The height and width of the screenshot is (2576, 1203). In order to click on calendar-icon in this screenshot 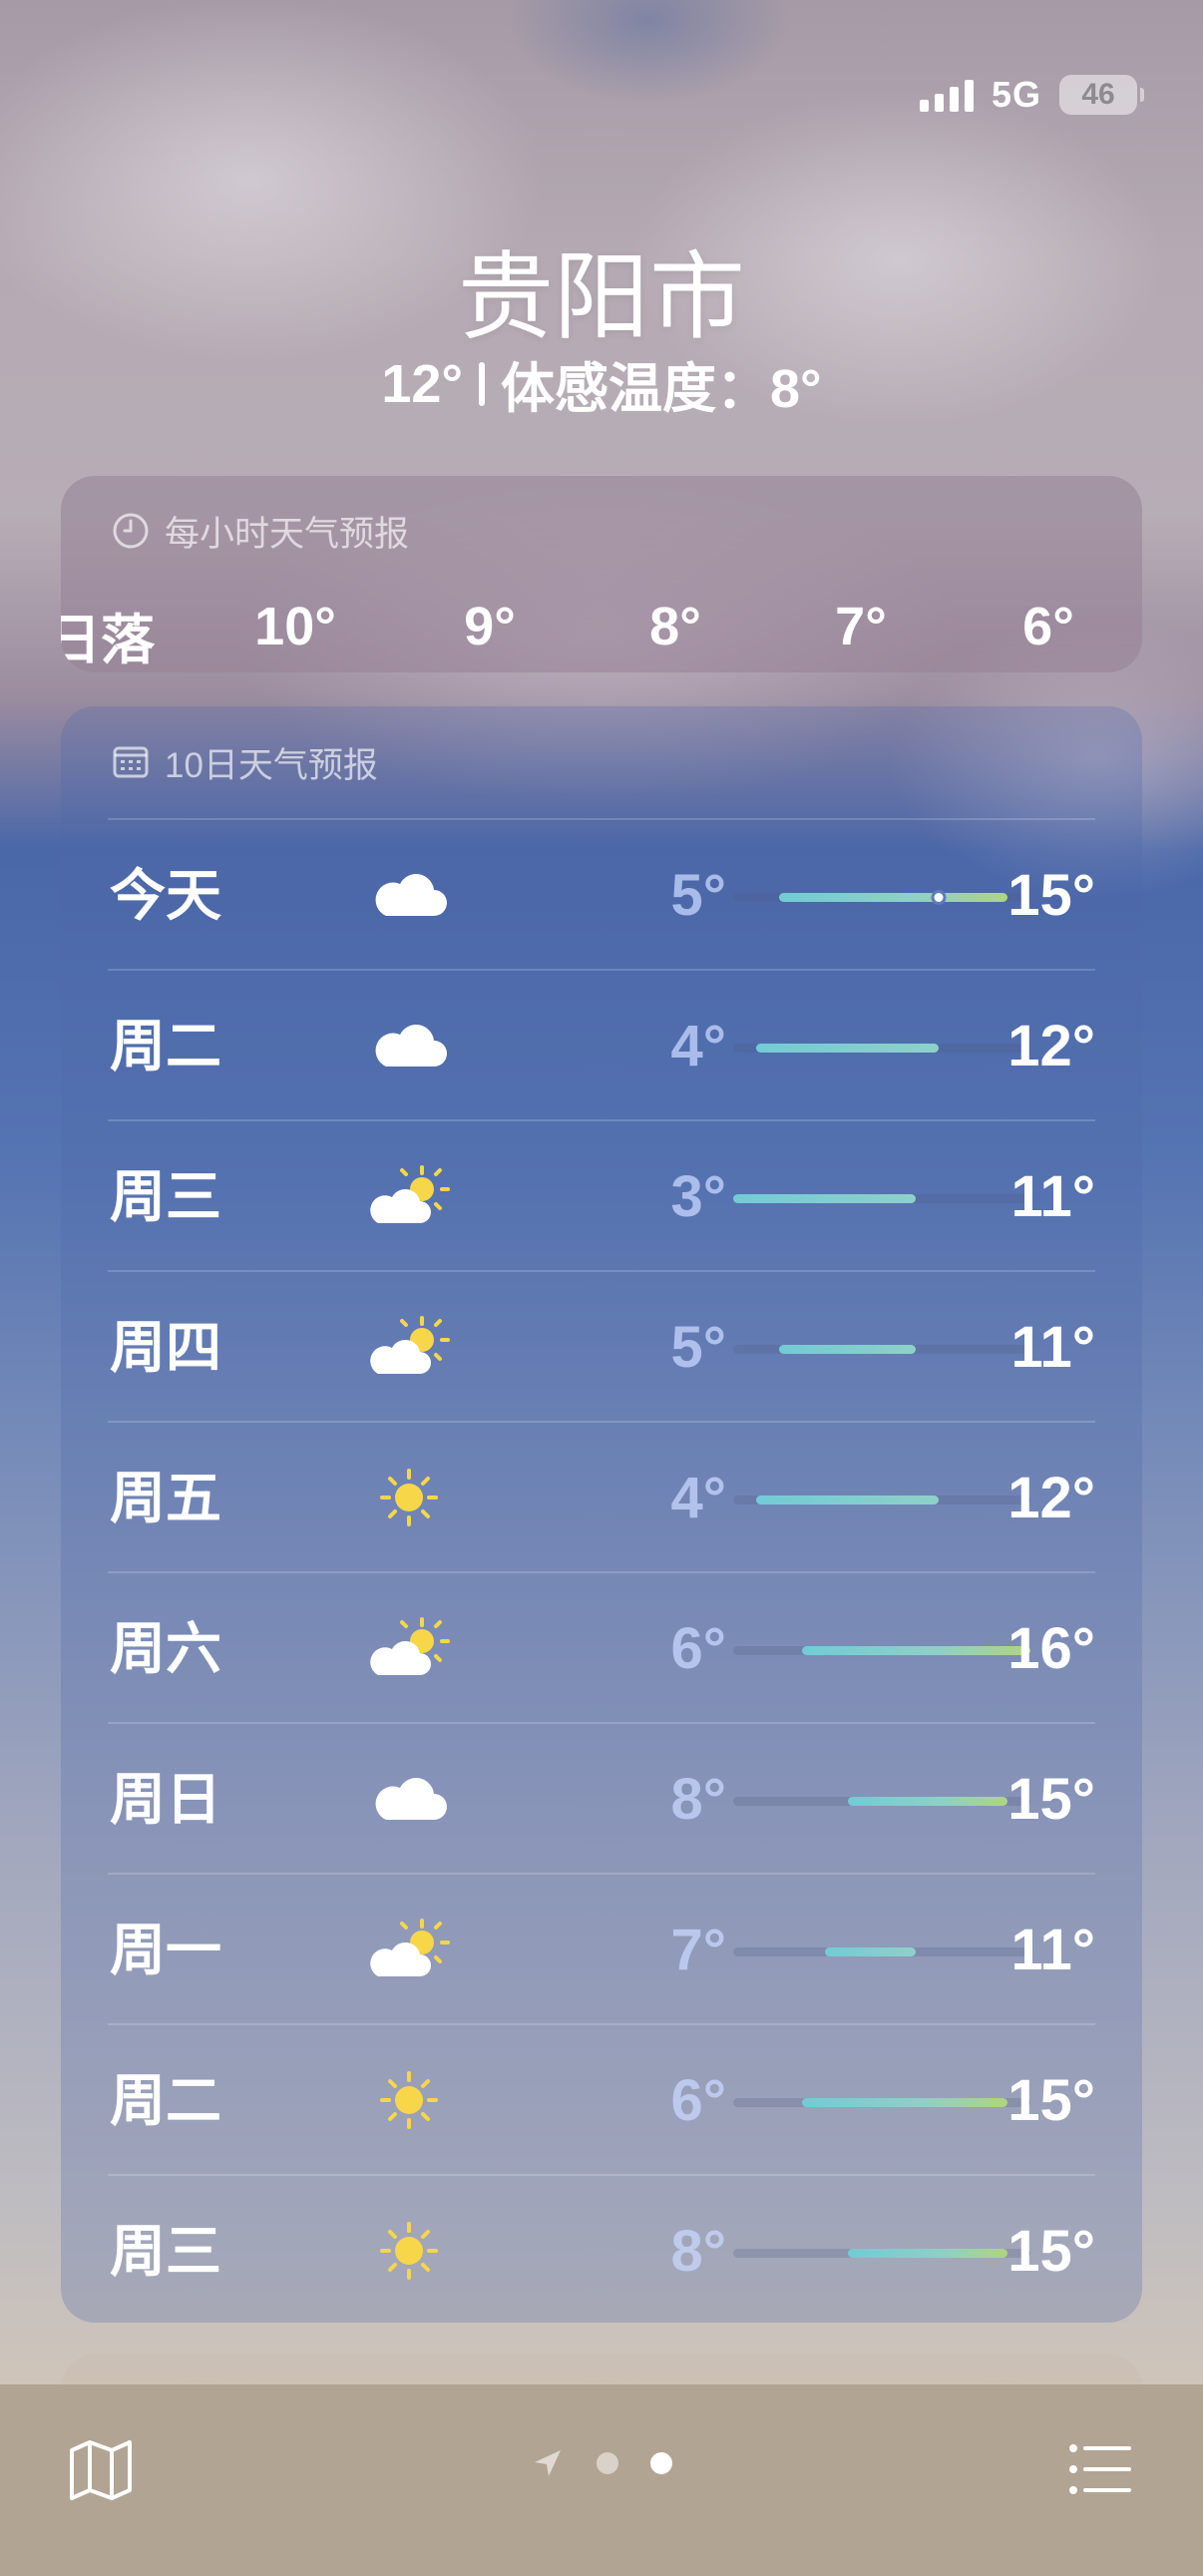, I will do `click(131, 762)`.